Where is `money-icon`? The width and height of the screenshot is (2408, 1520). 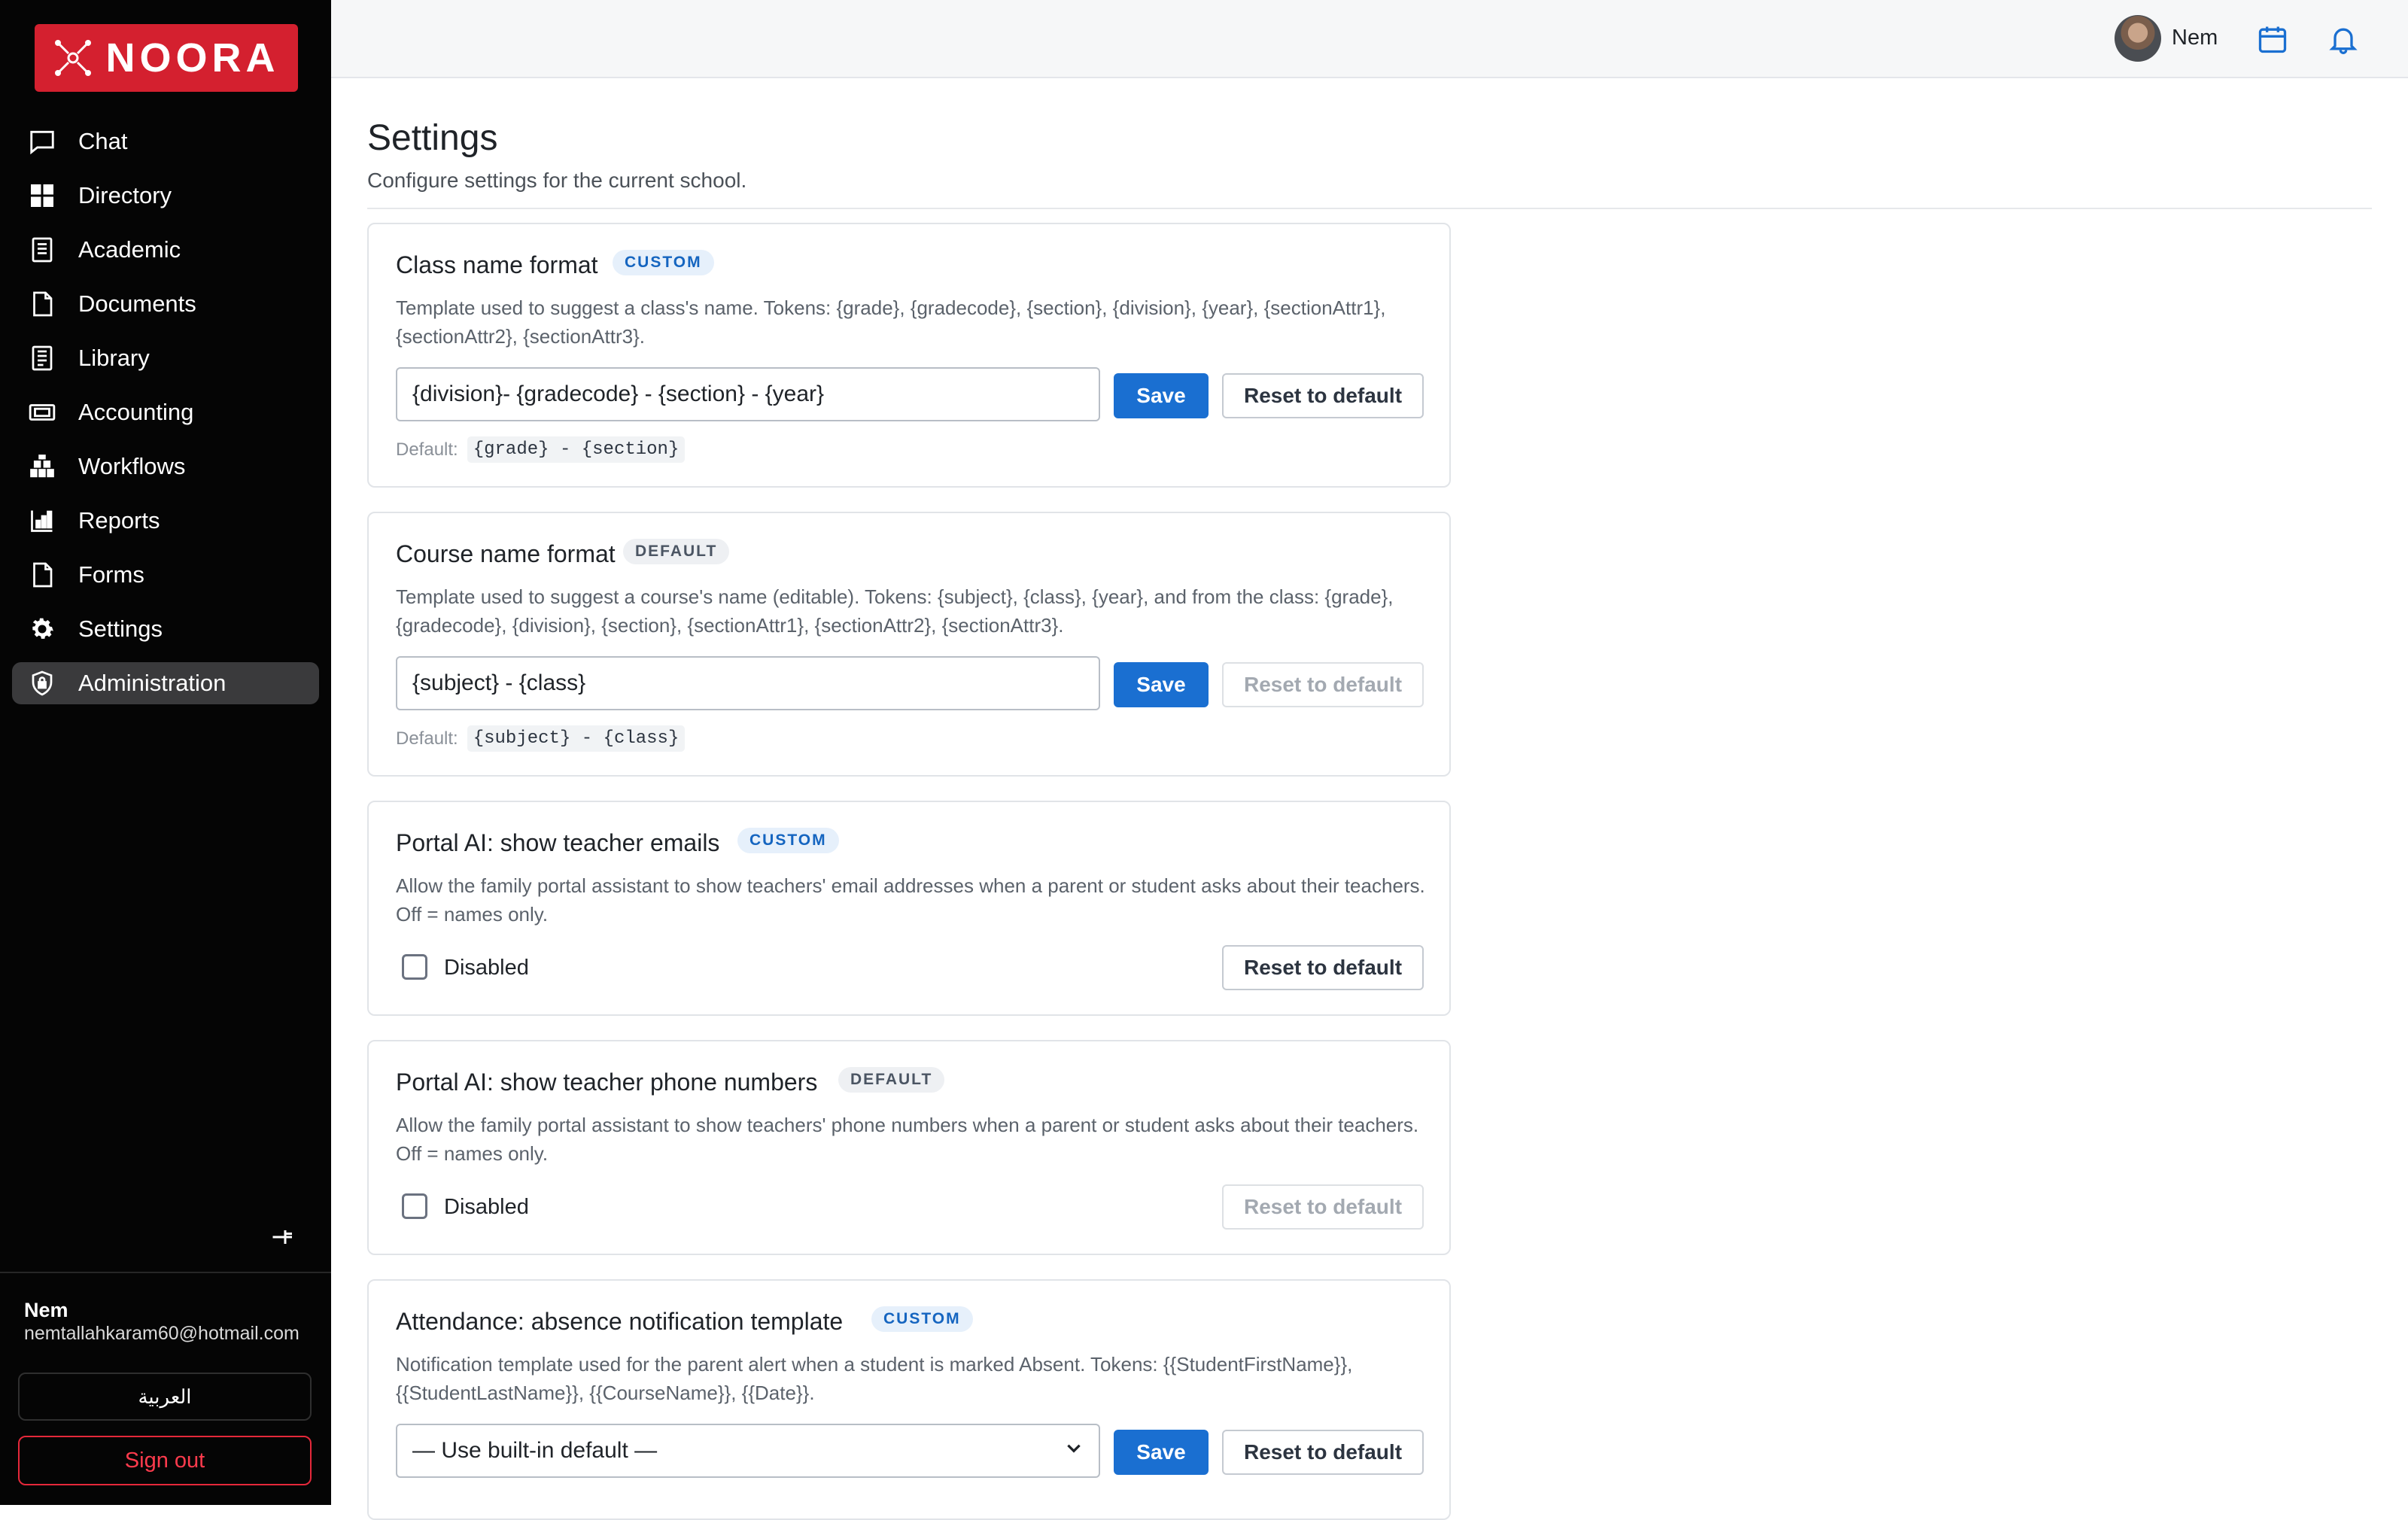 money-icon is located at coordinates (42, 412).